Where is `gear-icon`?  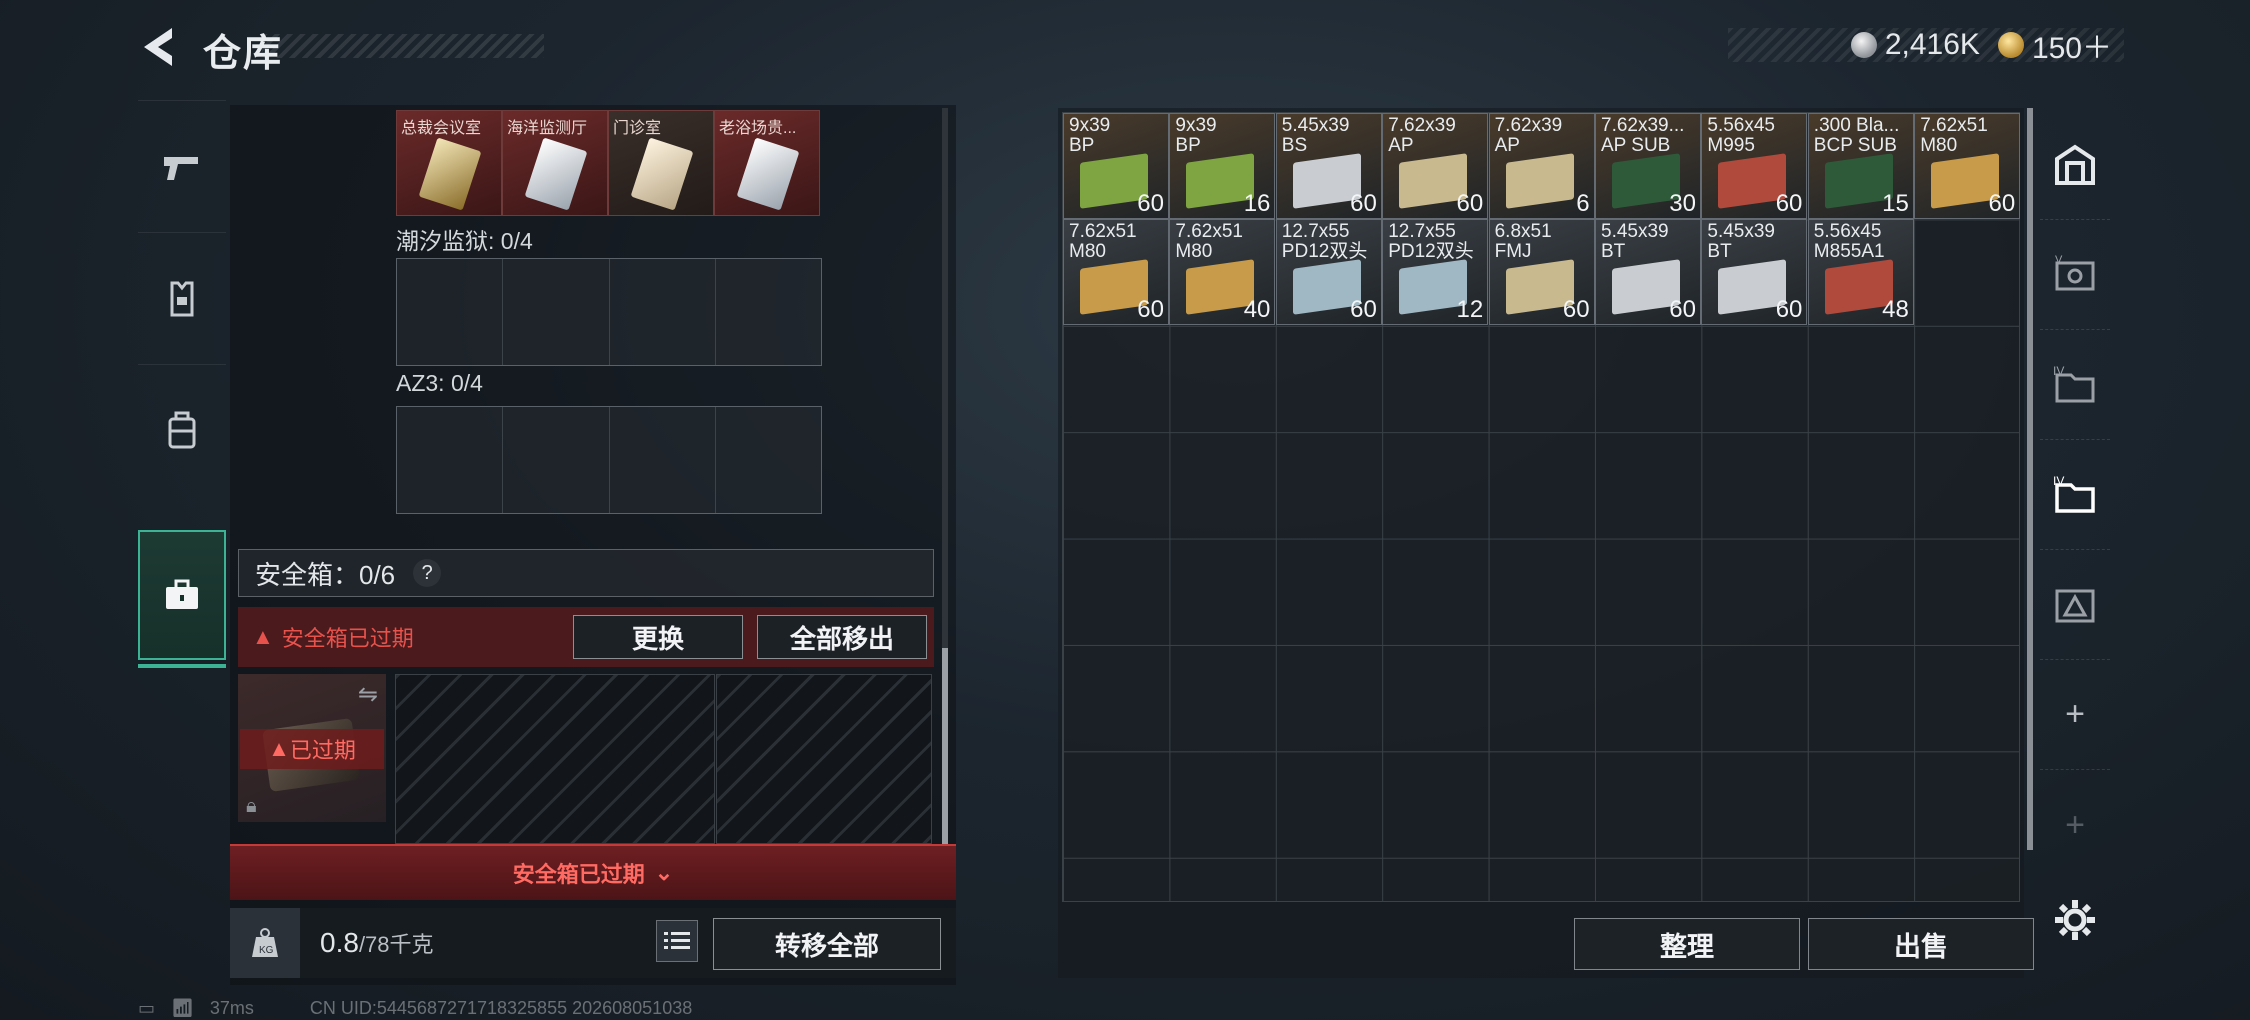
gear-icon is located at coordinates (2075, 920).